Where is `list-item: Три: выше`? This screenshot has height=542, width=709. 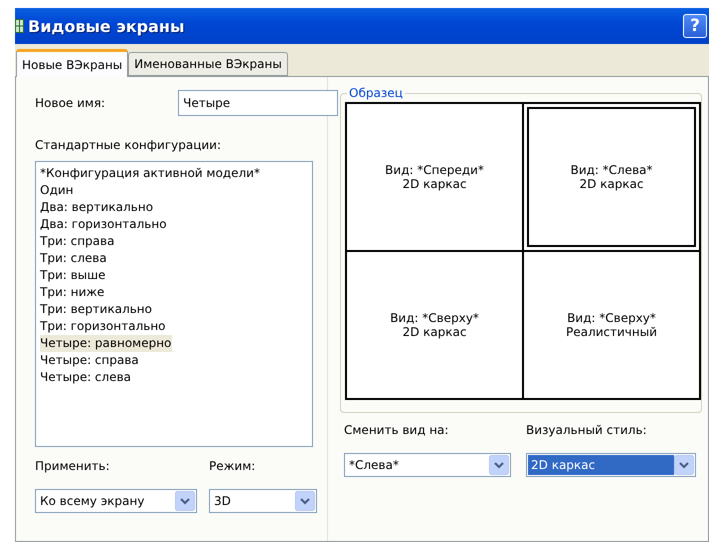 list-item: Три: выше is located at coordinates (73, 275).